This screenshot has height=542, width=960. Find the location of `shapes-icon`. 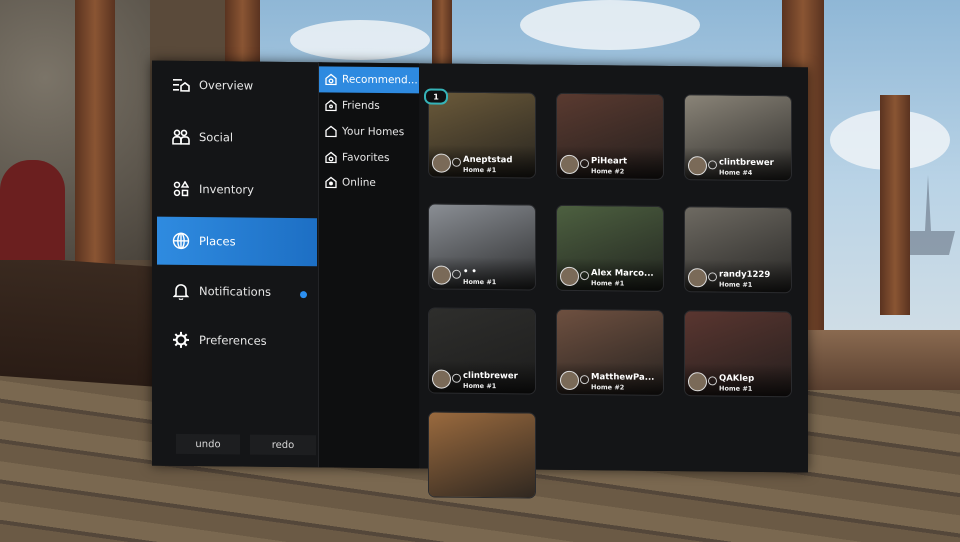

shapes-icon is located at coordinates (181, 189).